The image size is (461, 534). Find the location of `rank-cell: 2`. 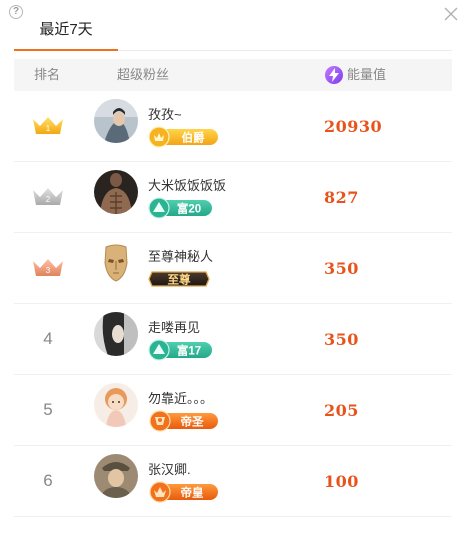

rank-cell: 2 is located at coordinates (48, 197).